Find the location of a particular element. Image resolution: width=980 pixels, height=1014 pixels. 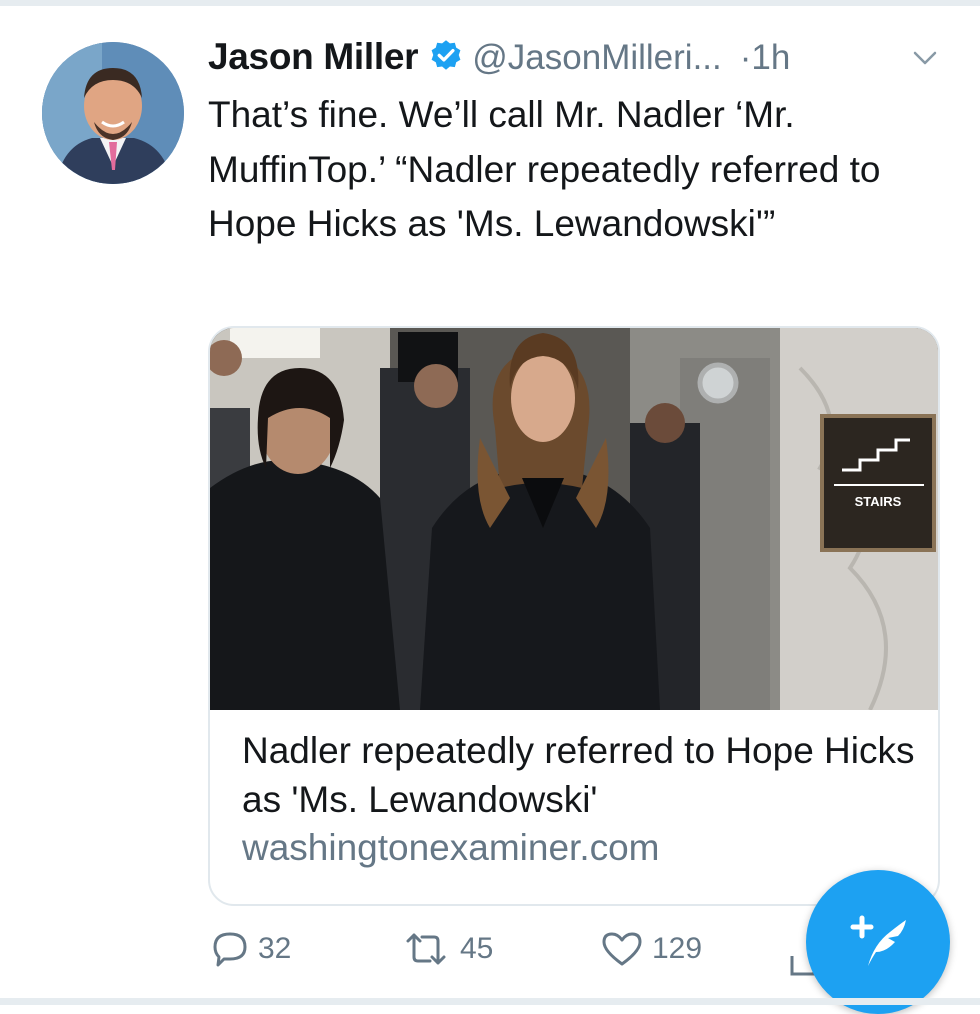

tweet-header: Jason Miller @JasonMilleri... ·1h is located at coordinates (578, 61).